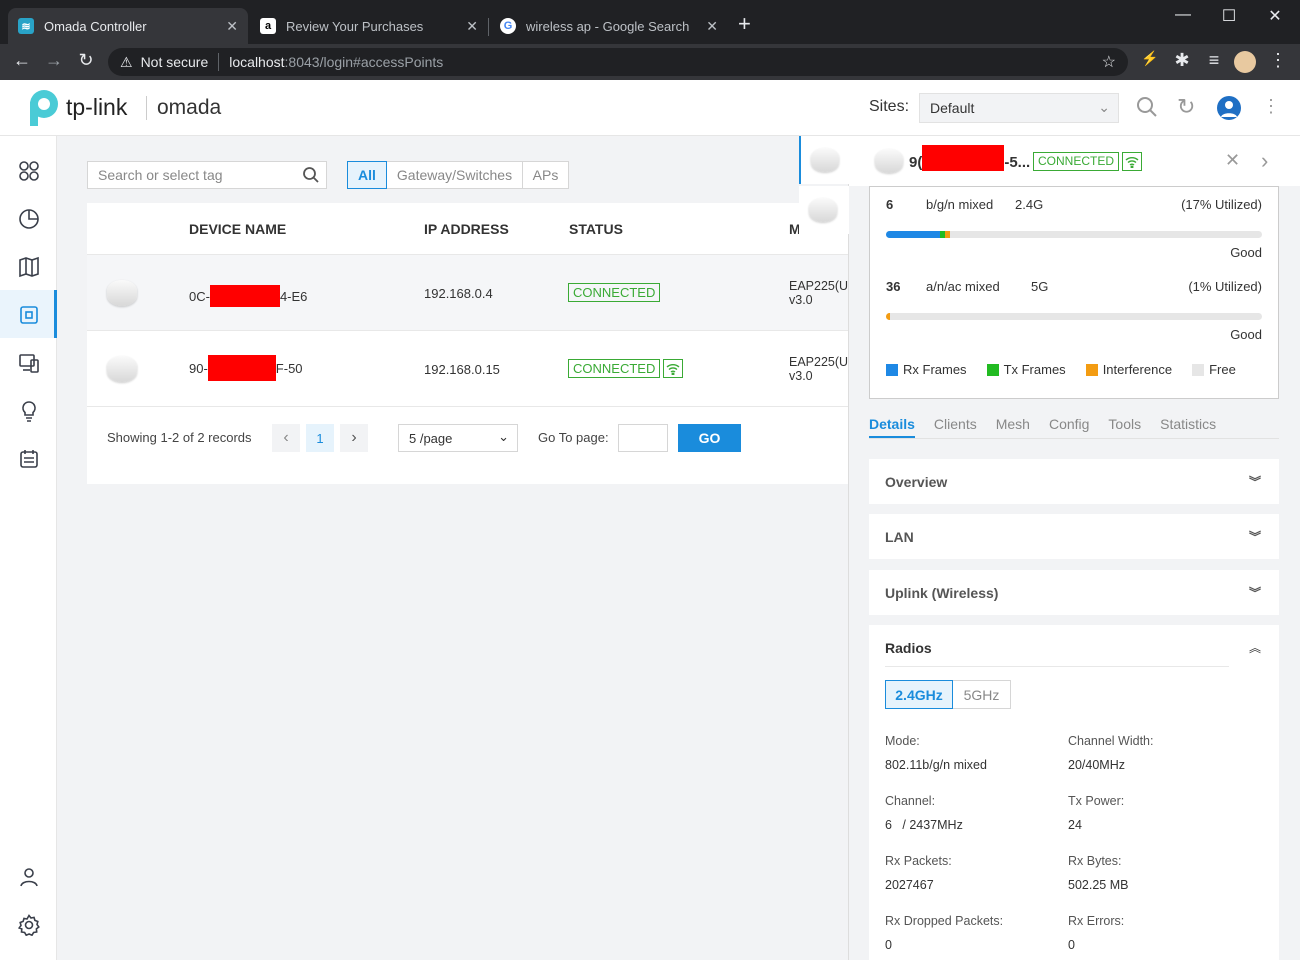 The height and width of the screenshot is (960, 1300). I want to click on search-input: Search or select tag, so click(207, 175).